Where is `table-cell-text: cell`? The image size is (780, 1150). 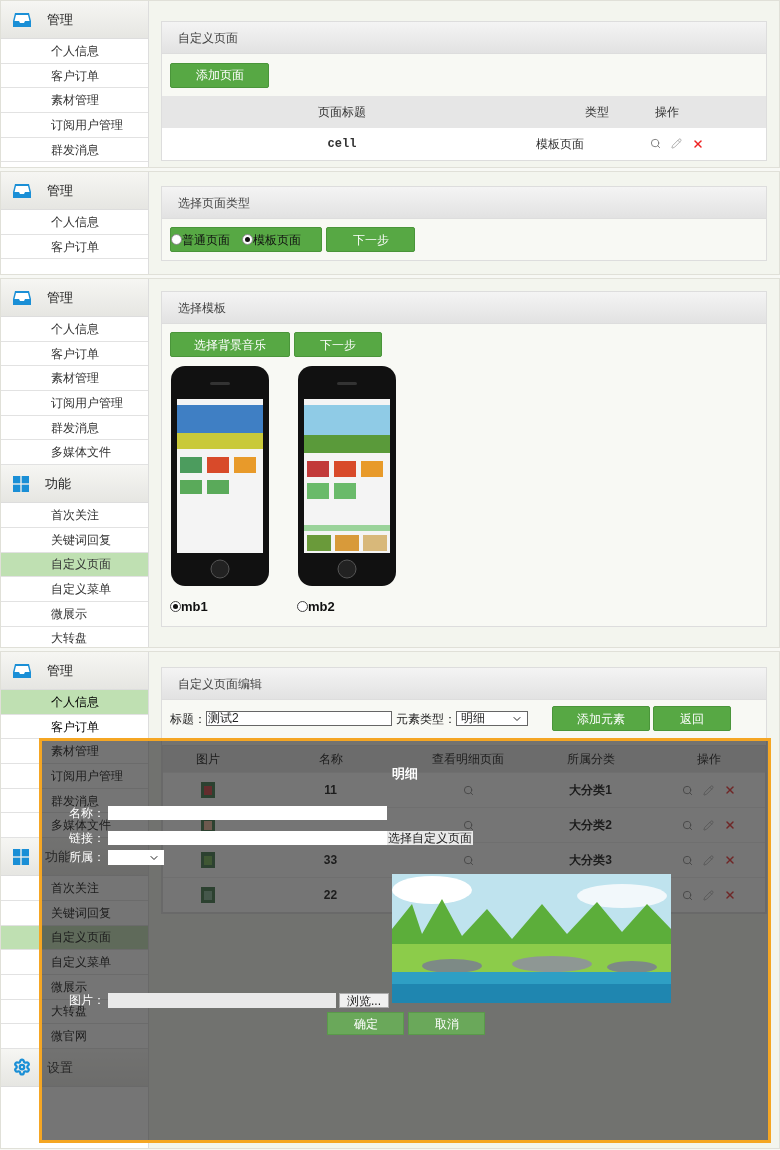
table-cell-text: cell is located at coordinates (342, 144).